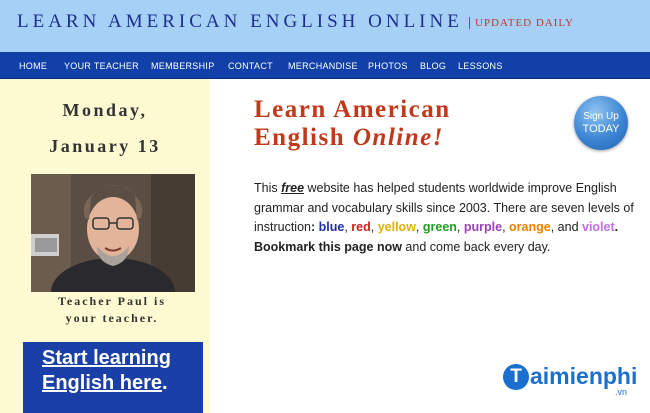 This screenshot has width=650, height=413. I want to click on watermark-suffix: .vn, so click(621, 392).